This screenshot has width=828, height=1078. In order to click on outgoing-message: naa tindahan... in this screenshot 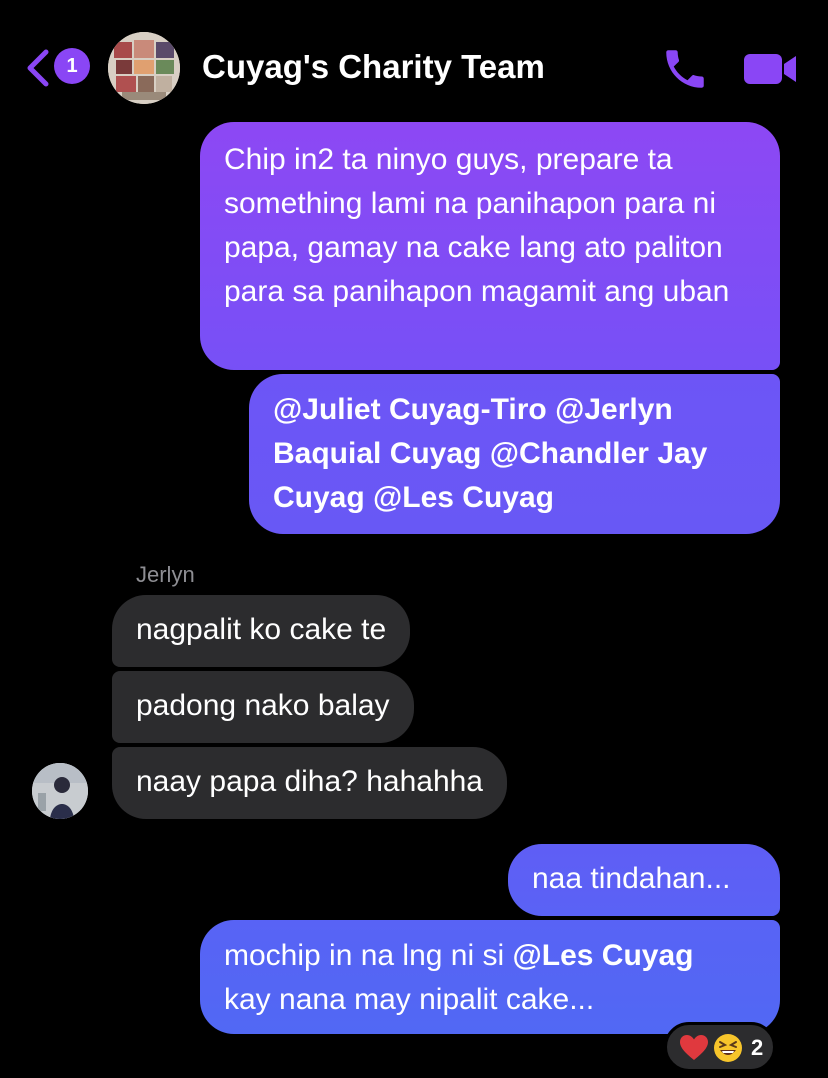, I will do `click(644, 880)`.